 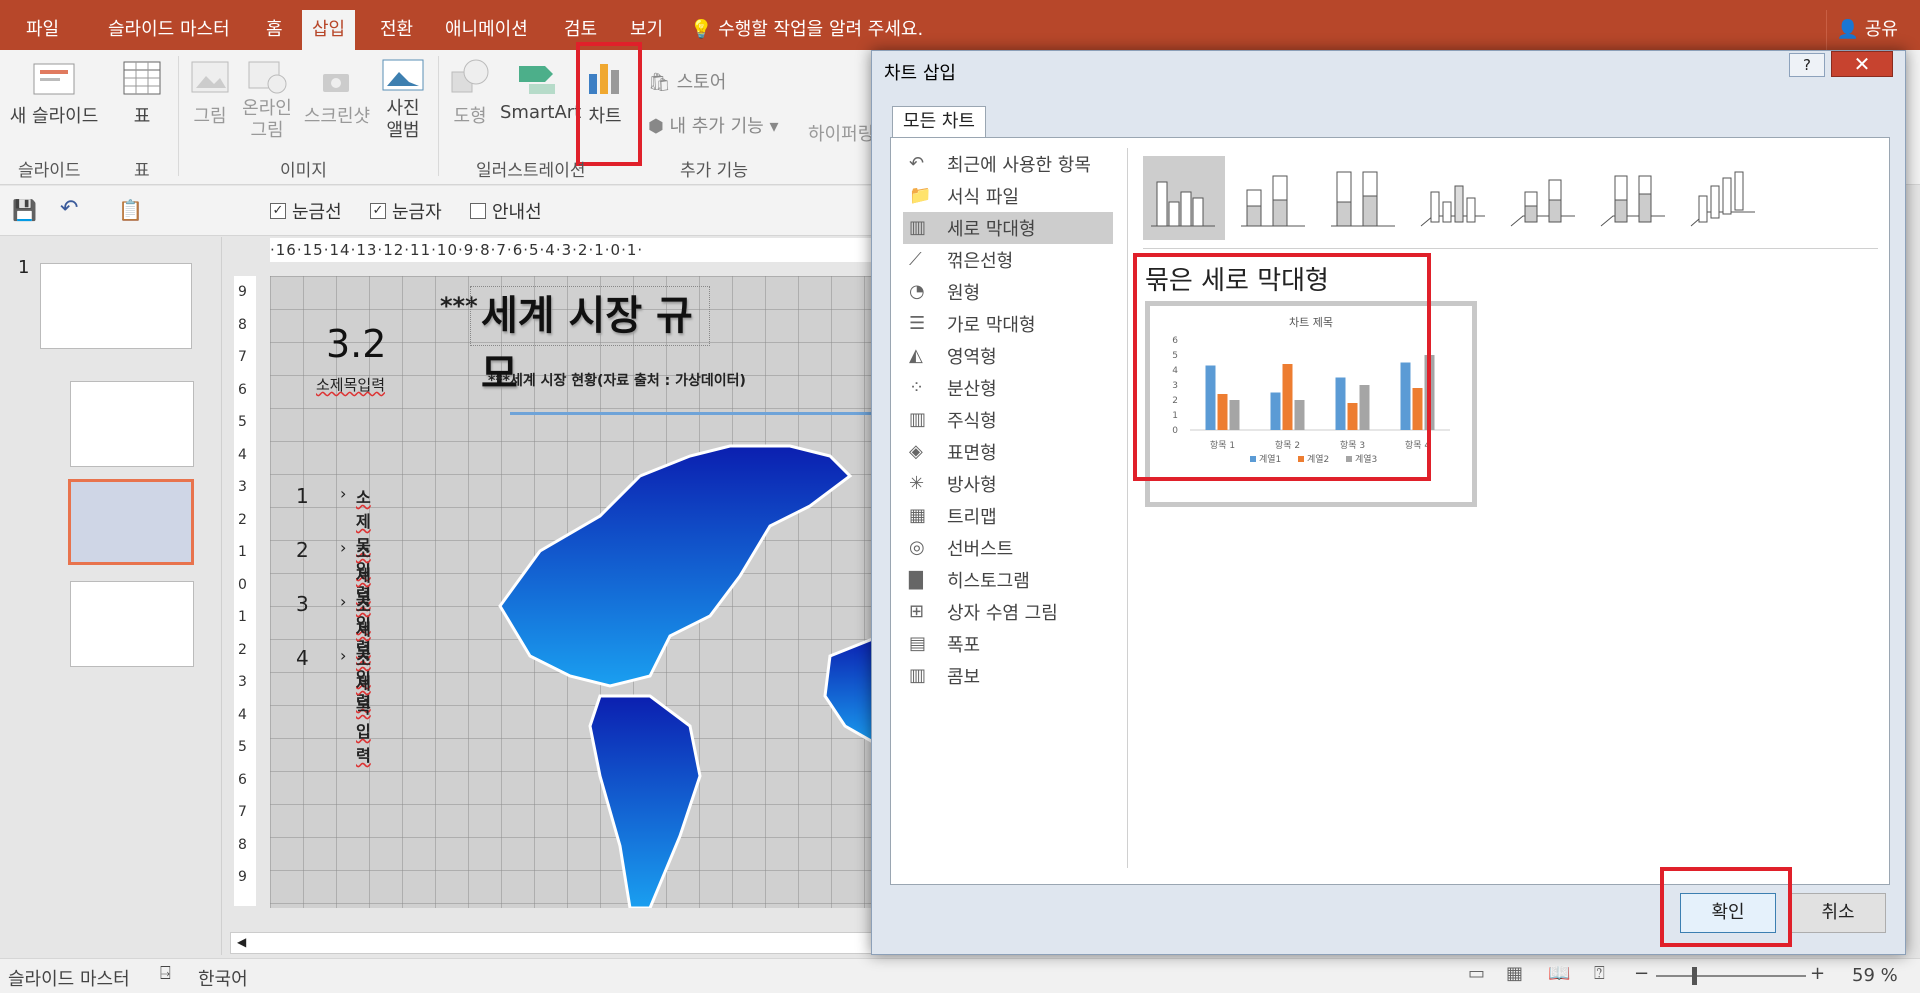 I want to click on exit-icon: ⍈, so click(x=165, y=973).